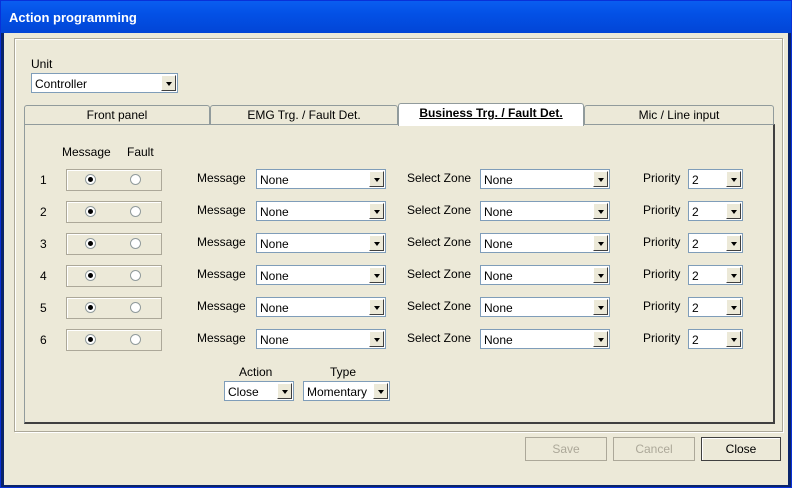 The image size is (792, 488). I want to click on action-label: Action, so click(256, 372).